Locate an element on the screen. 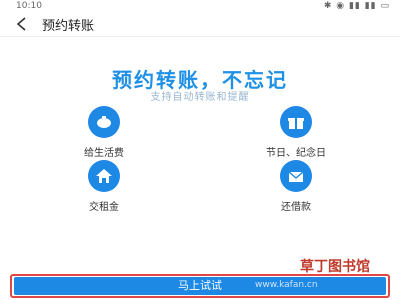 The image size is (400, 300). option-pay-rent: 交租金 is located at coordinates (104, 188).